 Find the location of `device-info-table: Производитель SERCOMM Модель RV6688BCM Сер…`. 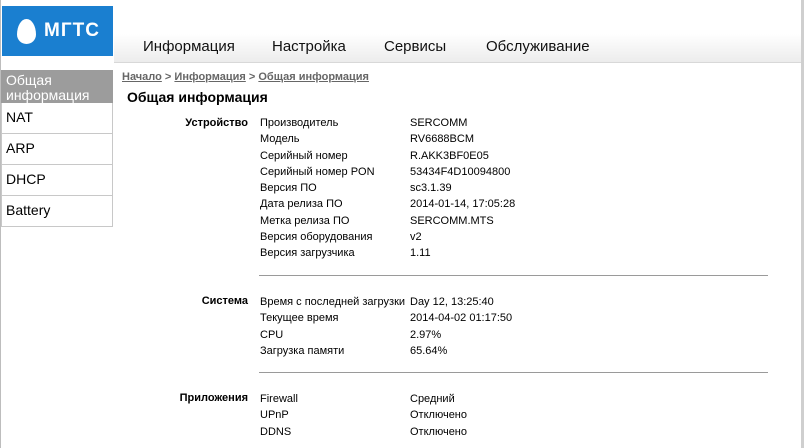

device-info-table: Производитель SERCOMM Модель RV6688BCM Сер… is located at coordinates (387, 190).